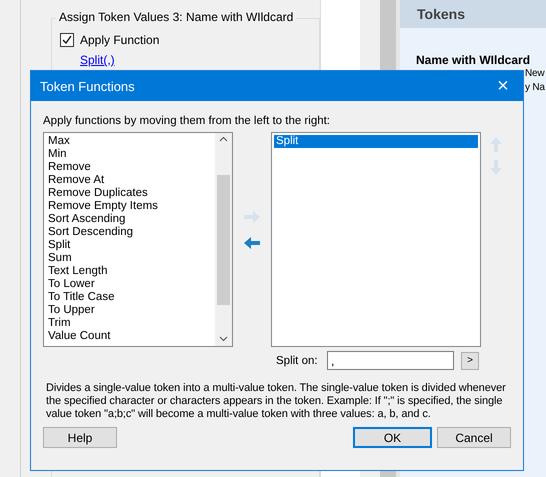 Image resolution: width=546 pixels, height=477 pixels. Describe the element at coordinates (392, 437) in the screenshot. I see `ok-button: OK` at that location.